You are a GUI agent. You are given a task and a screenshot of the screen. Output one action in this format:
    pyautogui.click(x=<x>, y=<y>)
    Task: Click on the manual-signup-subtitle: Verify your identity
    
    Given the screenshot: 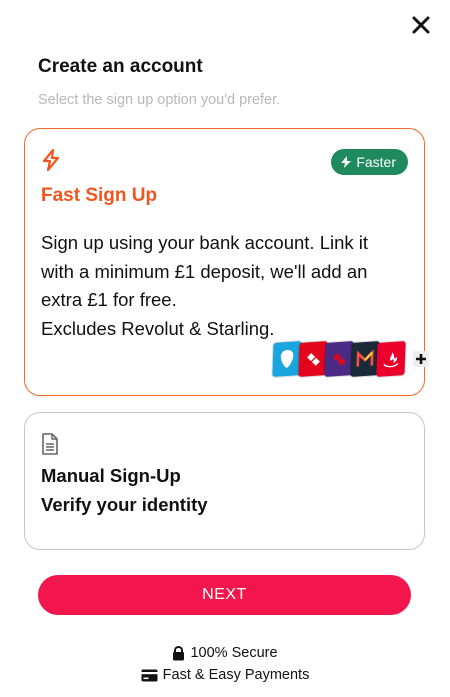 What is the action you would take?
    pyautogui.click(x=124, y=504)
    